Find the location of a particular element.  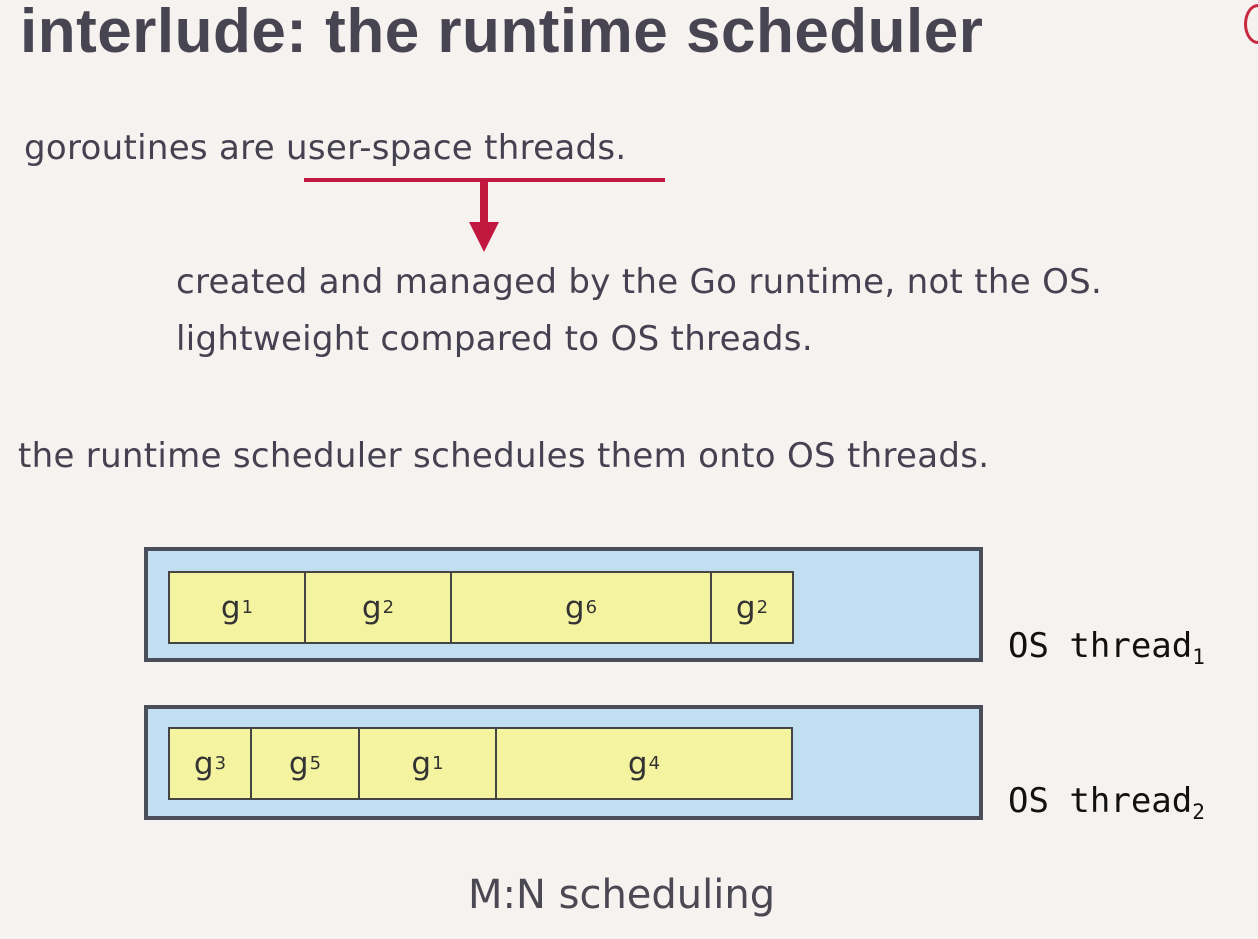

detail-line-2: lightweight compared to OS threads. is located at coordinates (494, 339).